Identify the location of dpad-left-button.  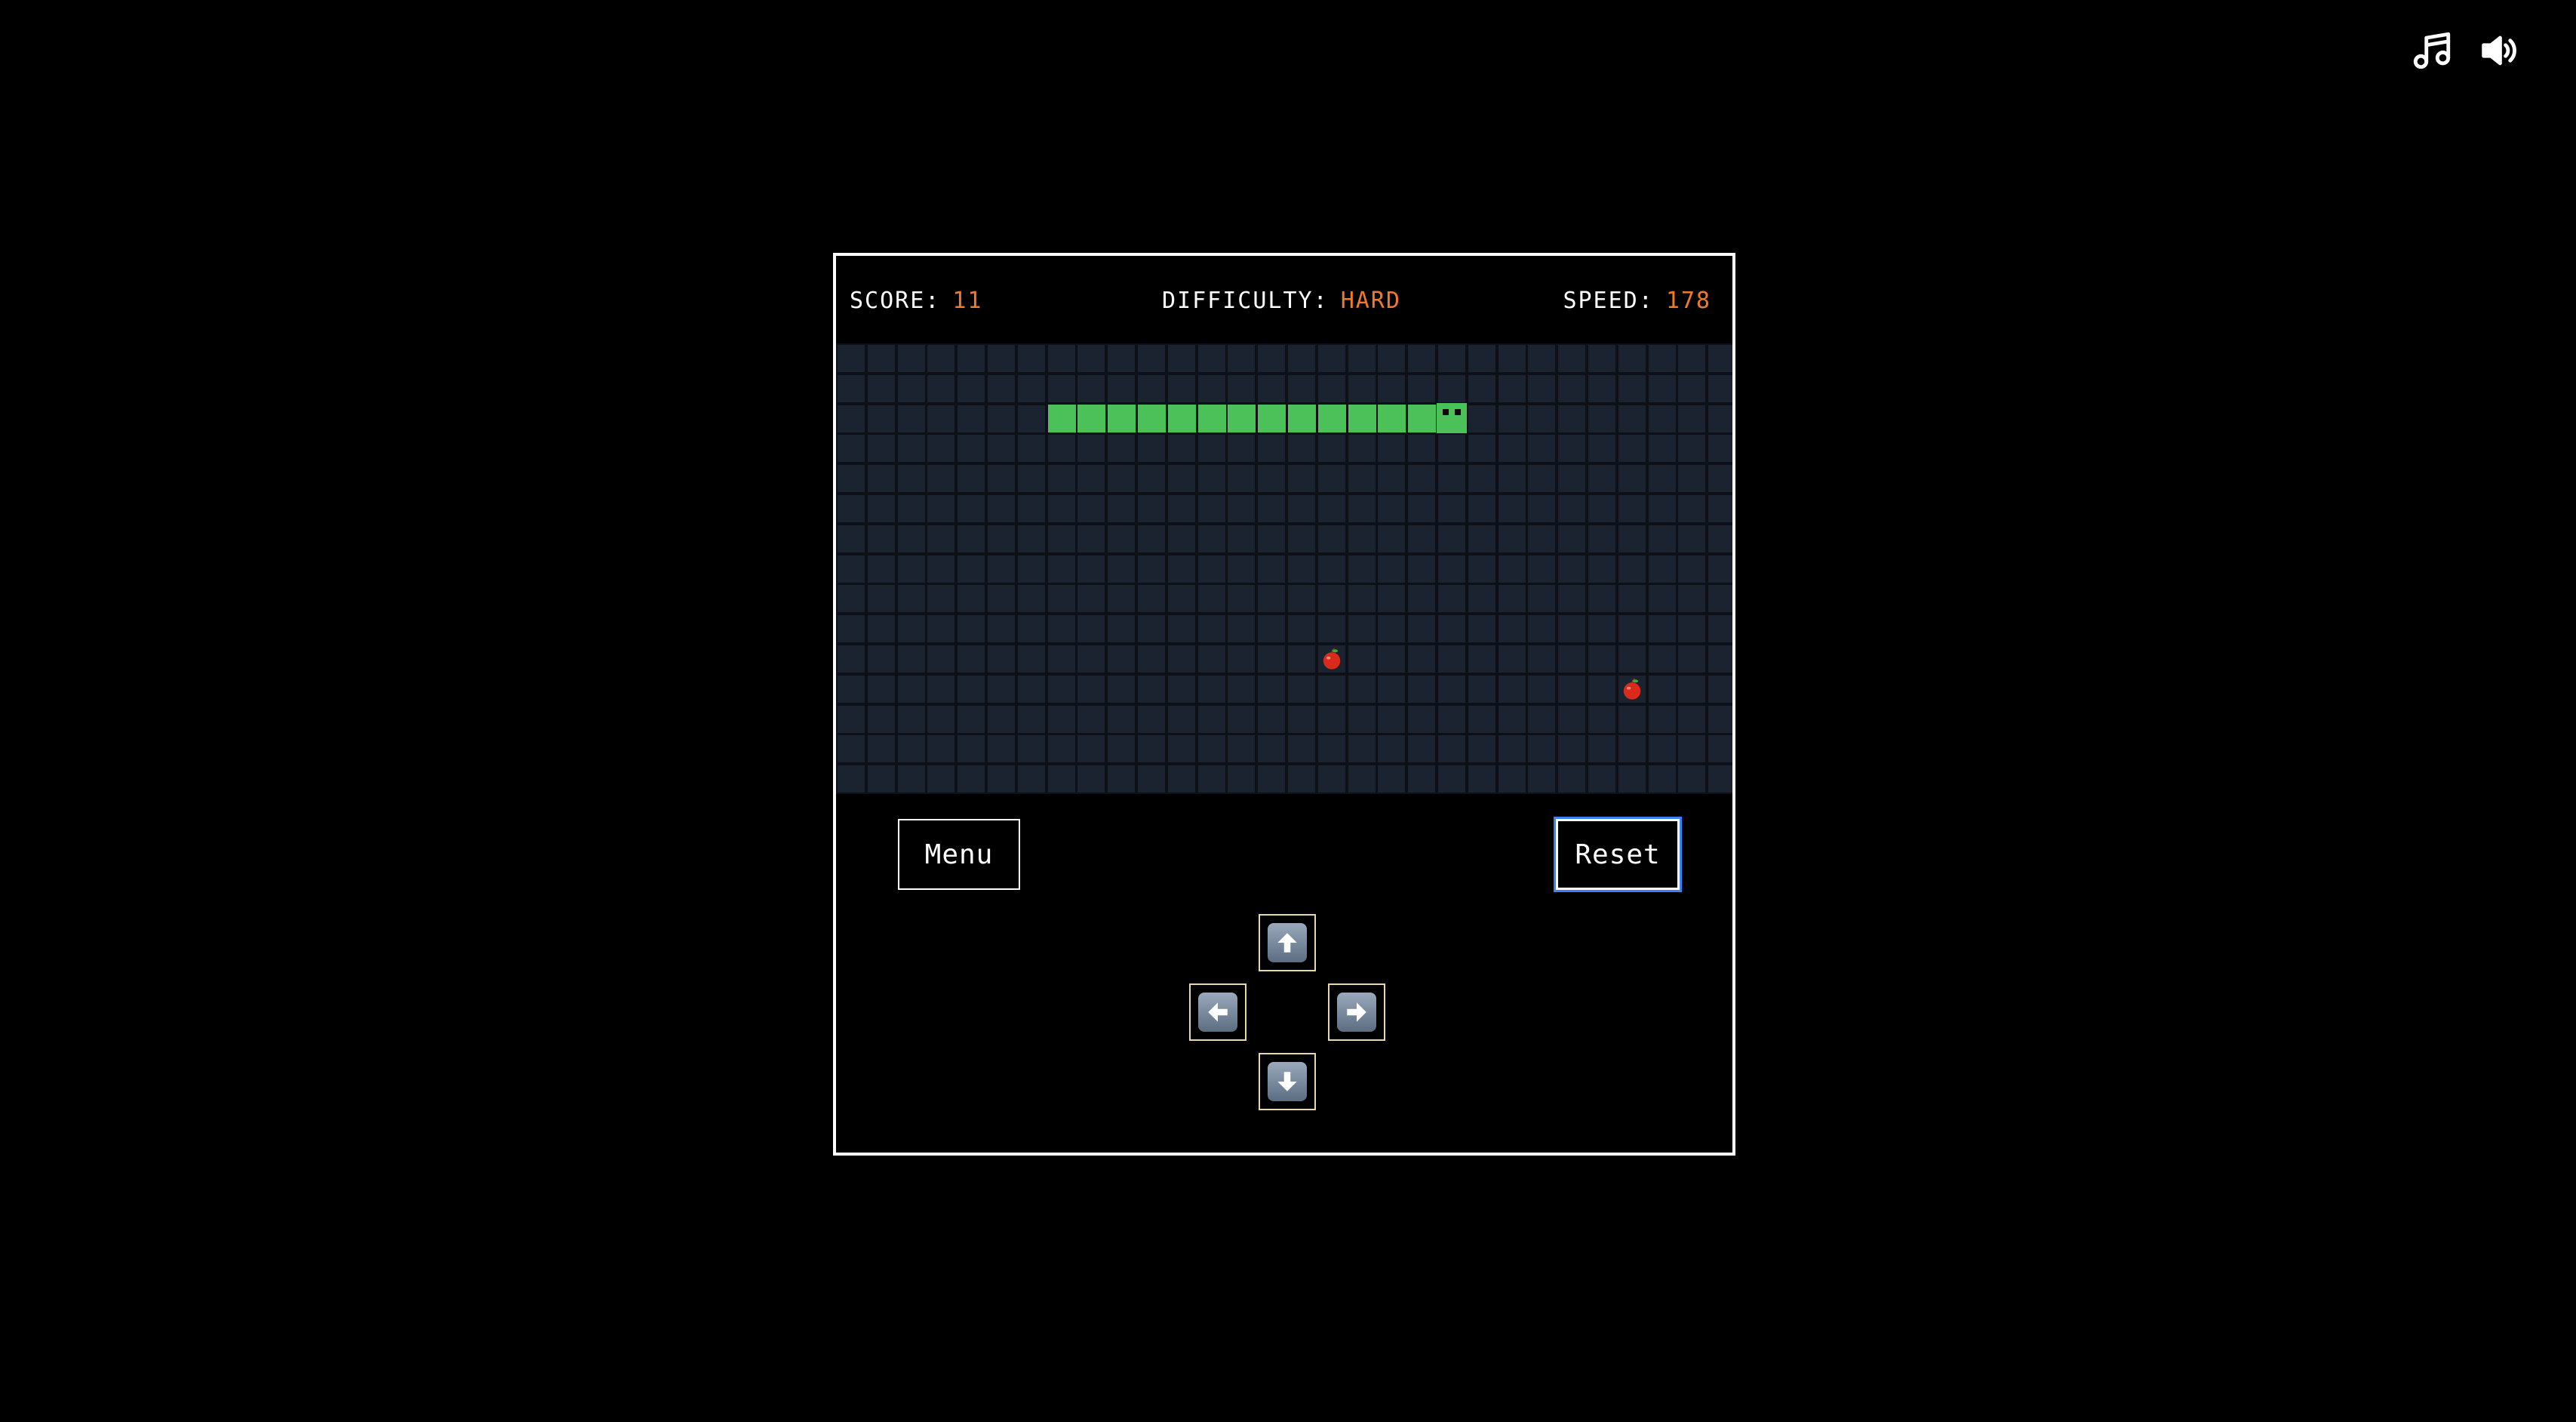
(1218, 1012).